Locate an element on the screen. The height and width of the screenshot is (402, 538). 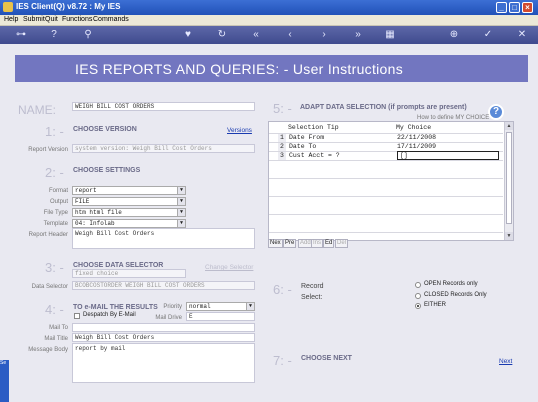
format-label: Format is located at coordinates (58, 191).